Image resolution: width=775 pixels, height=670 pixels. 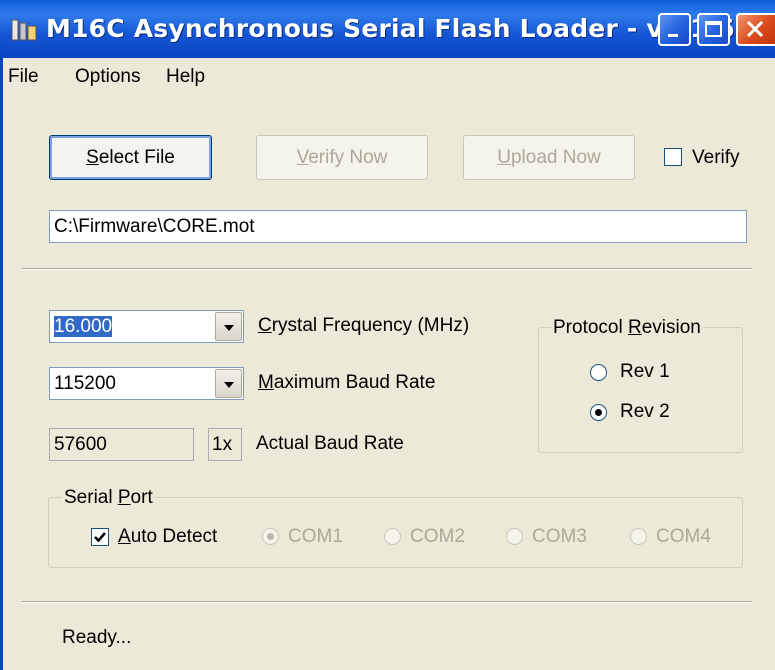 What do you see at coordinates (645, 372) in the screenshot?
I see `rev1-label: Rev 1` at bounding box center [645, 372].